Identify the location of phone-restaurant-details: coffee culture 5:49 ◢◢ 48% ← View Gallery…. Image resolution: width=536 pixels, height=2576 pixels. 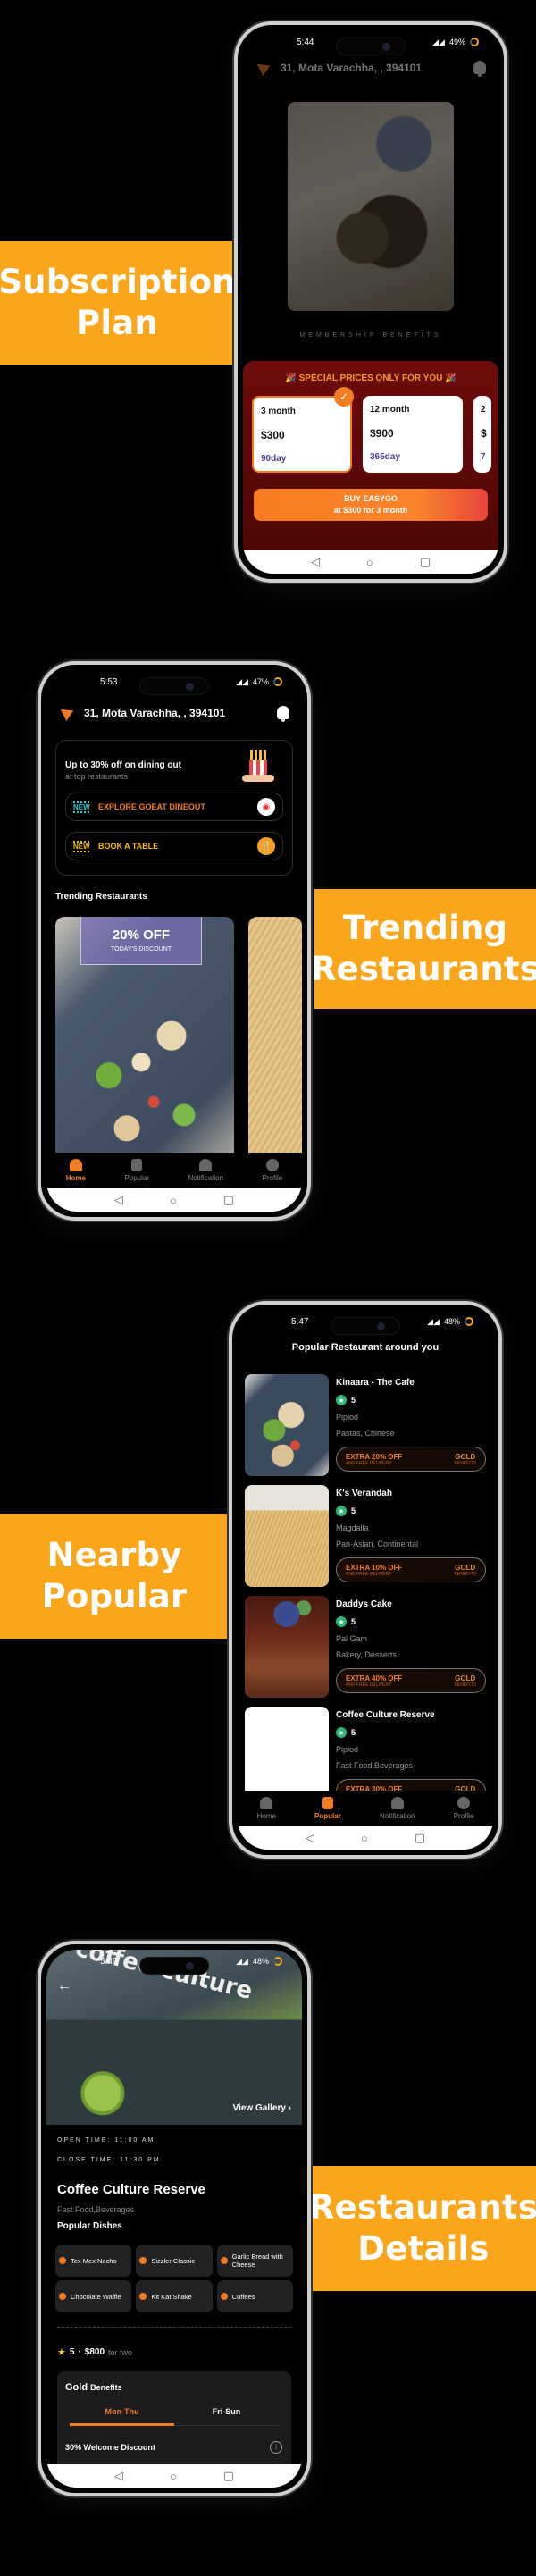
(174, 2218).